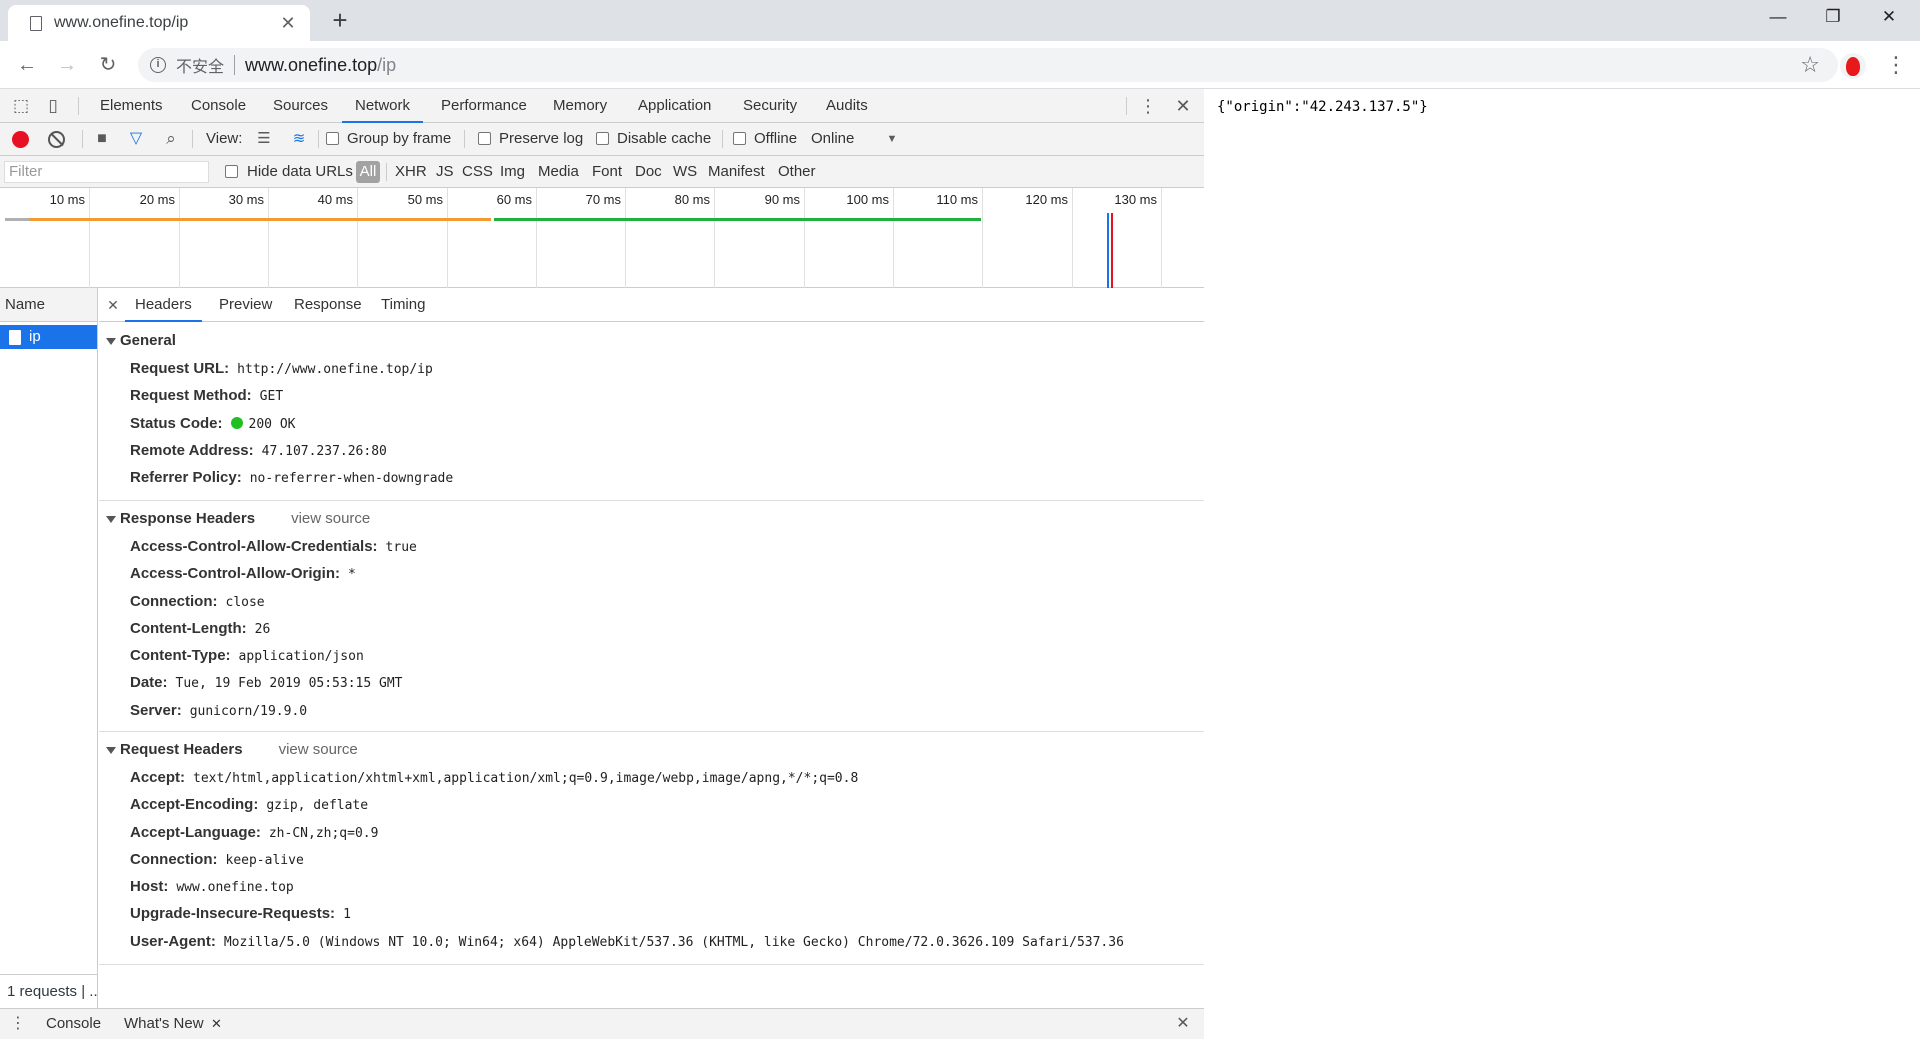 The width and height of the screenshot is (1920, 1039). Describe the element at coordinates (300, 106) in the screenshot. I see `tab-sources: Sources` at that location.